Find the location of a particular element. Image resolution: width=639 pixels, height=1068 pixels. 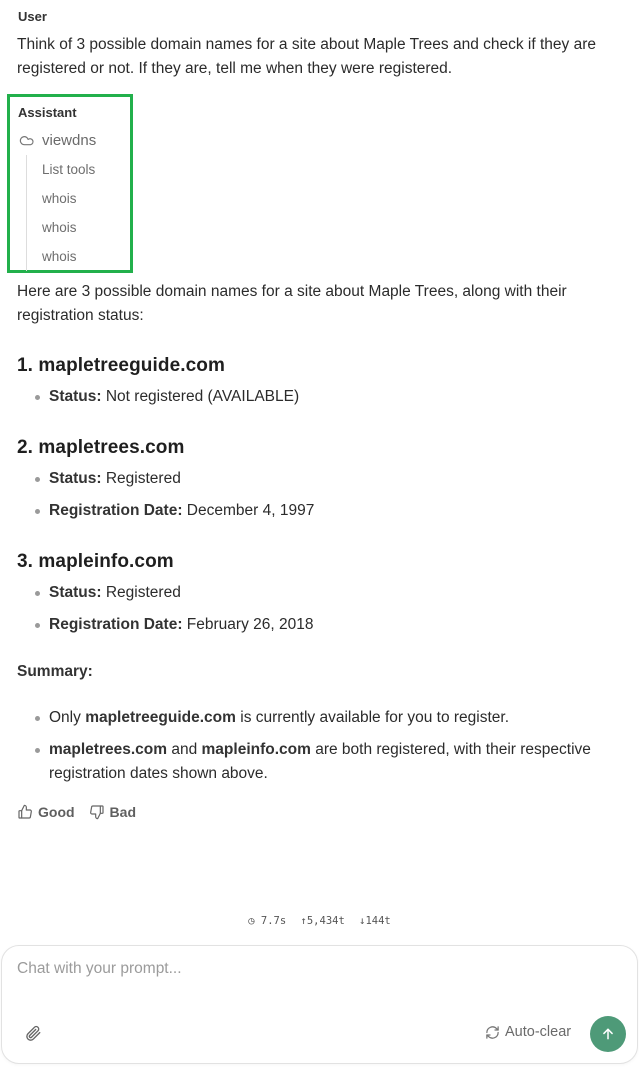

arrow-up-icon is located at coordinates (608, 1034).